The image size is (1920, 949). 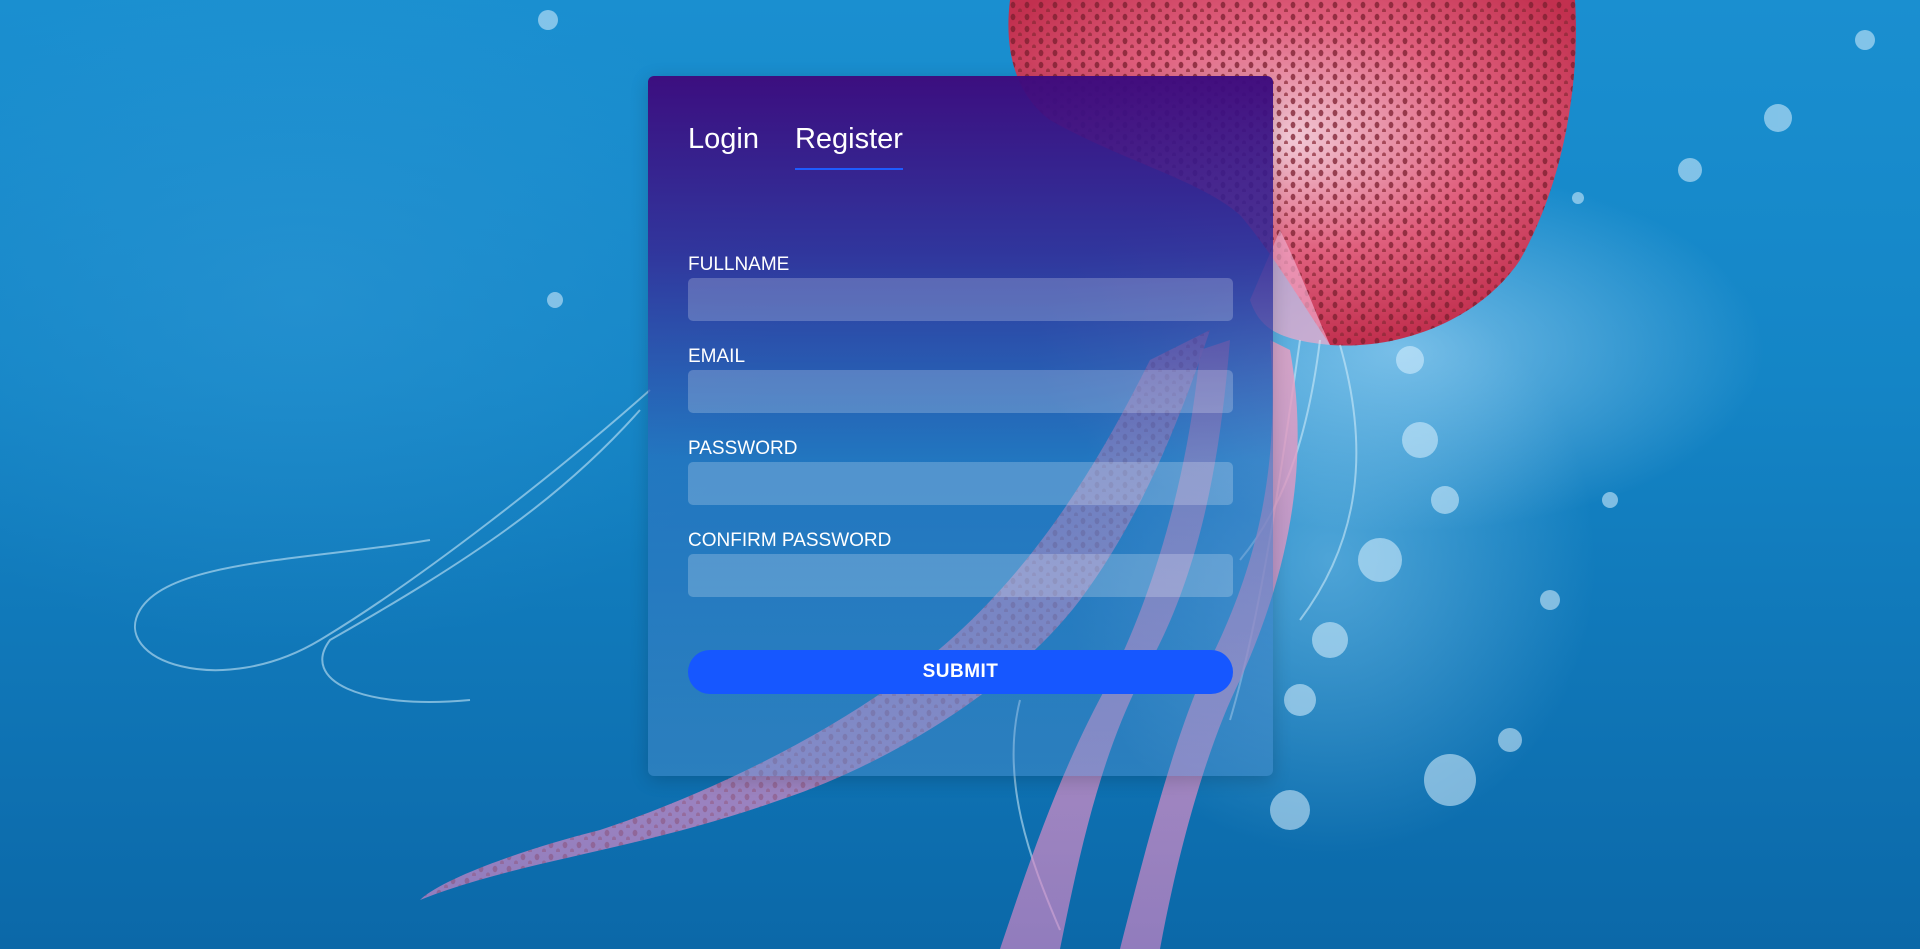 I want to click on tab-register: Register, so click(x=848, y=146).